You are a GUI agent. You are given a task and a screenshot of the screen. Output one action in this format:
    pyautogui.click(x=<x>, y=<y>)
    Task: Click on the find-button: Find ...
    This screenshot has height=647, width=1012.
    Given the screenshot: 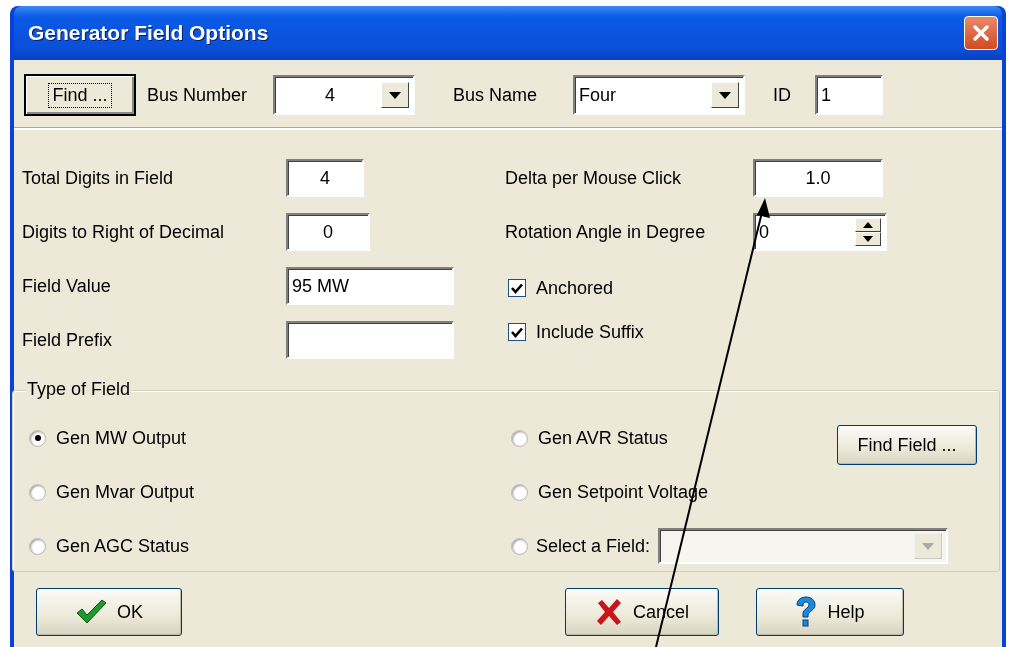 What is the action you would take?
    pyautogui.click(x=80, y=95)
    